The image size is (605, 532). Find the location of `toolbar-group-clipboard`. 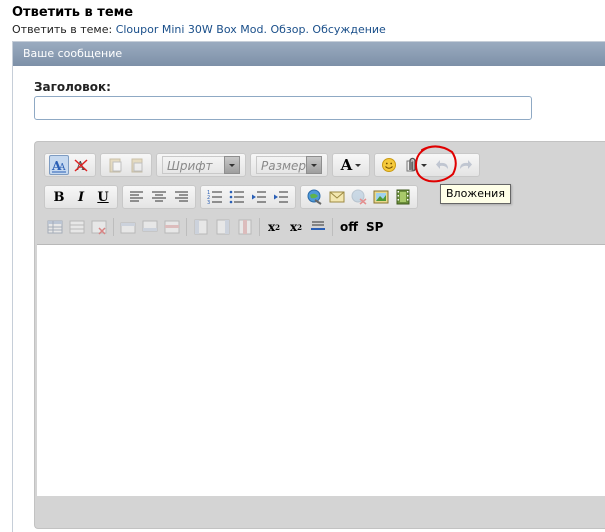

toolbar-group-clipboard is located at coordinates (126, 165).